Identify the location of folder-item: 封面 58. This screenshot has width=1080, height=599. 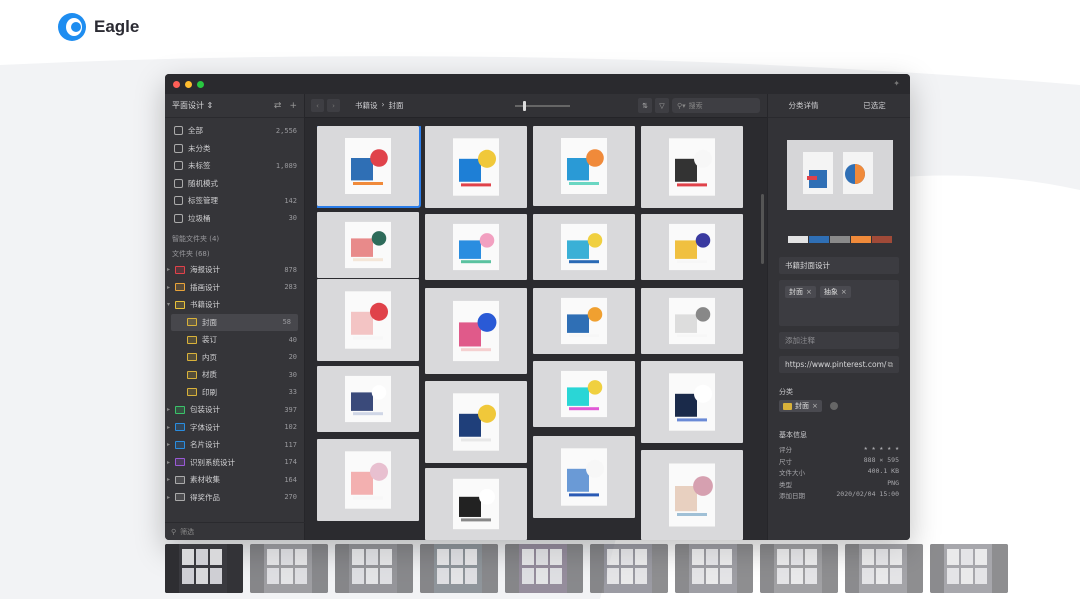
(234, 322).